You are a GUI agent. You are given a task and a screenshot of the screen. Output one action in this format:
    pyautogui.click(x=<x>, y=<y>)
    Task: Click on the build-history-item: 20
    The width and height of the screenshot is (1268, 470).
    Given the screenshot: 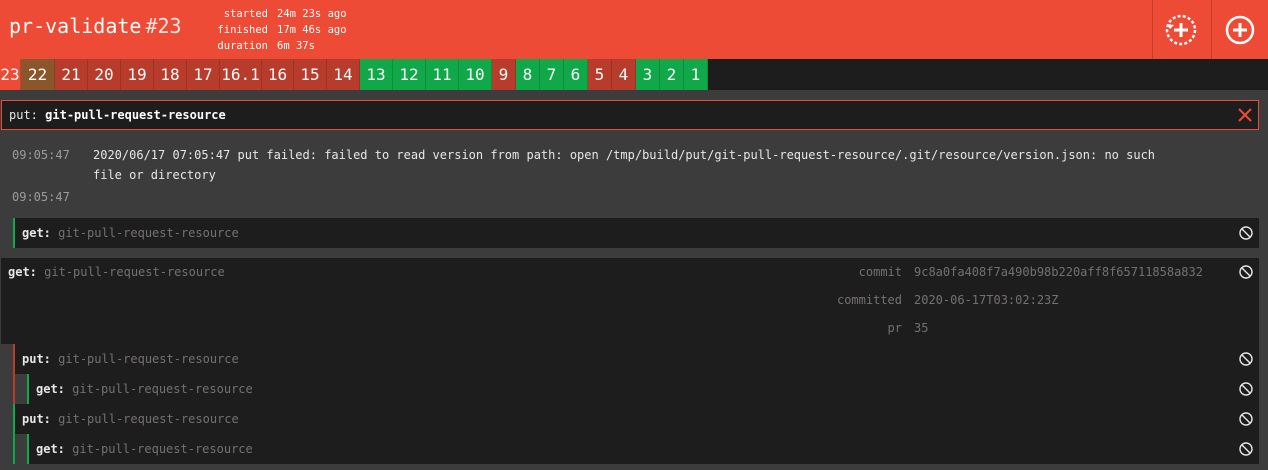 What is the action you would take?
    pyautogui.click(x=104, y=74)
    